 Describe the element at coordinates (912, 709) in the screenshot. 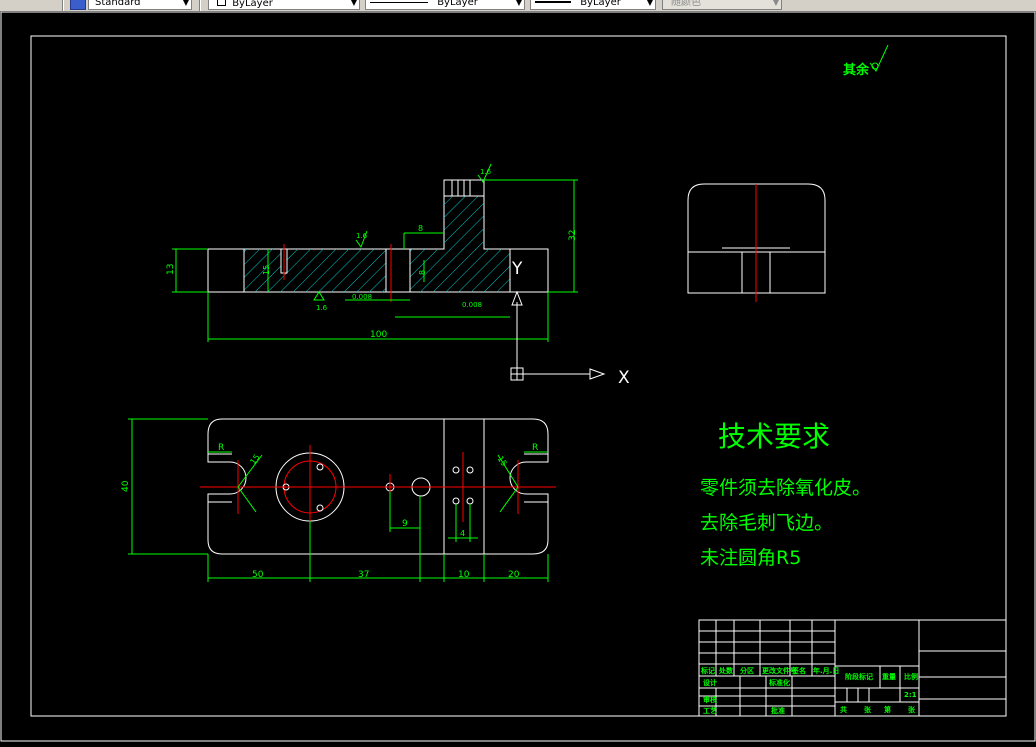

I see `tb-sheet-unit-2: 张` at that location.